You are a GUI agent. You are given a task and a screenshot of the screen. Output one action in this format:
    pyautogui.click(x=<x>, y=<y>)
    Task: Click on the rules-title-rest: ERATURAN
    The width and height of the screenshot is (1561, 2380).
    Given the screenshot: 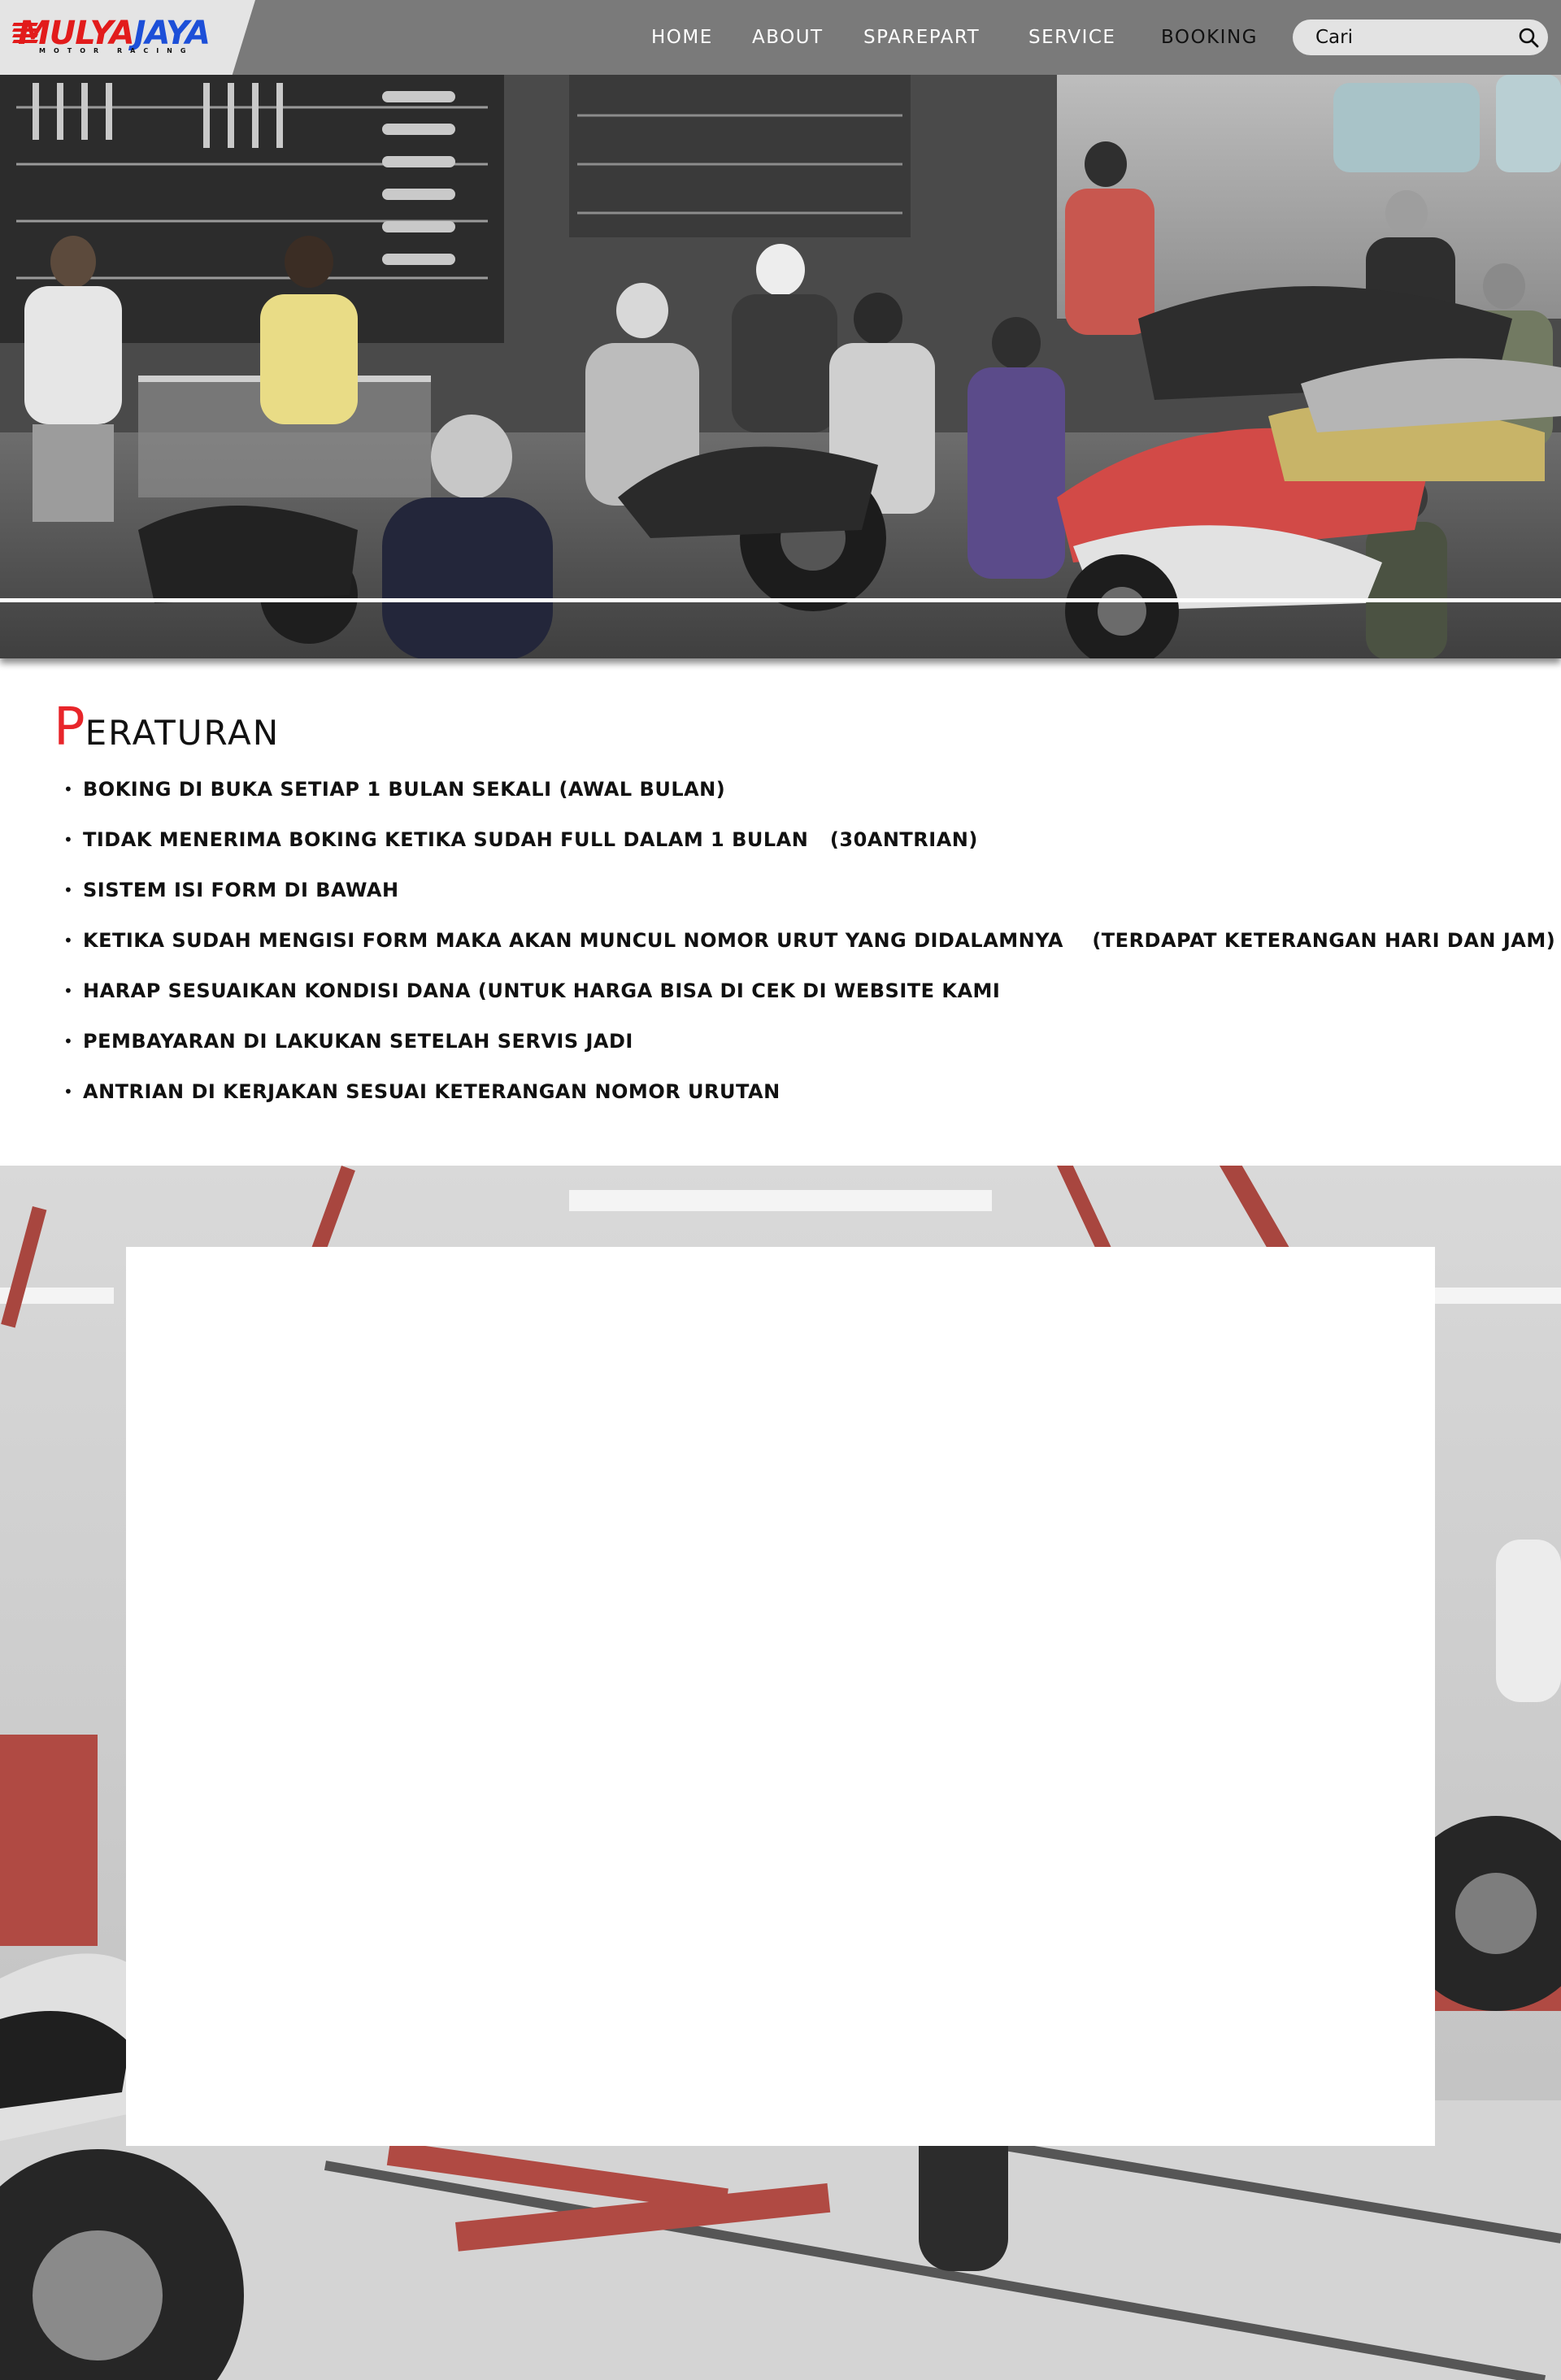 What is the action you would take?
    pyautogui.click(x=182, y=733)
    